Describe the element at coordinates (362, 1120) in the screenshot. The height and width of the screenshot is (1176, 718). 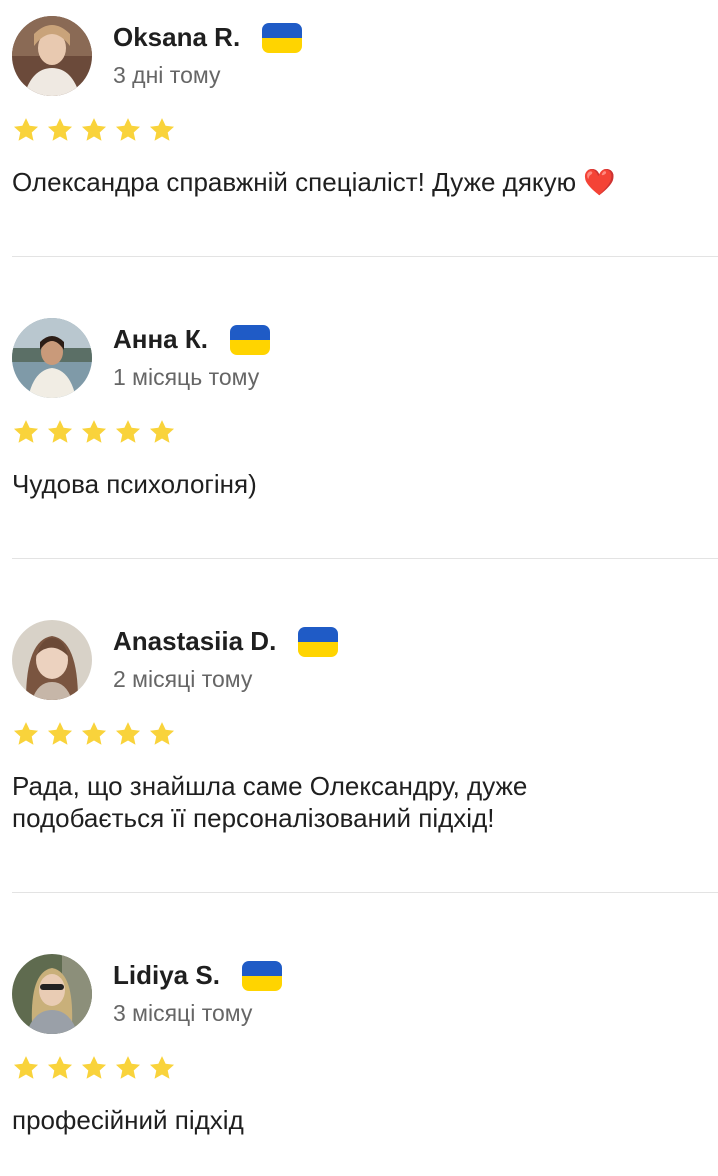
I see `review-text: професійний підхід` at that location.